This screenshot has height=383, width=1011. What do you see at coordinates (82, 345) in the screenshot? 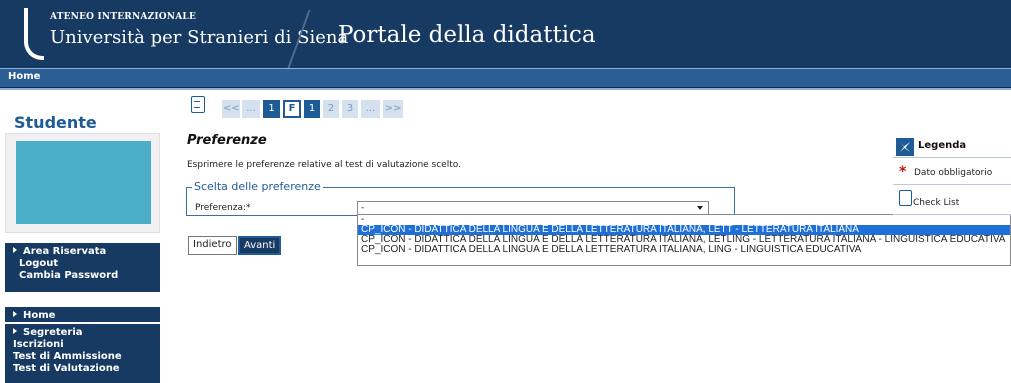
I see `sidebar-item-iscrizioni: Iscrizioni` at bounding box center [82, 345].